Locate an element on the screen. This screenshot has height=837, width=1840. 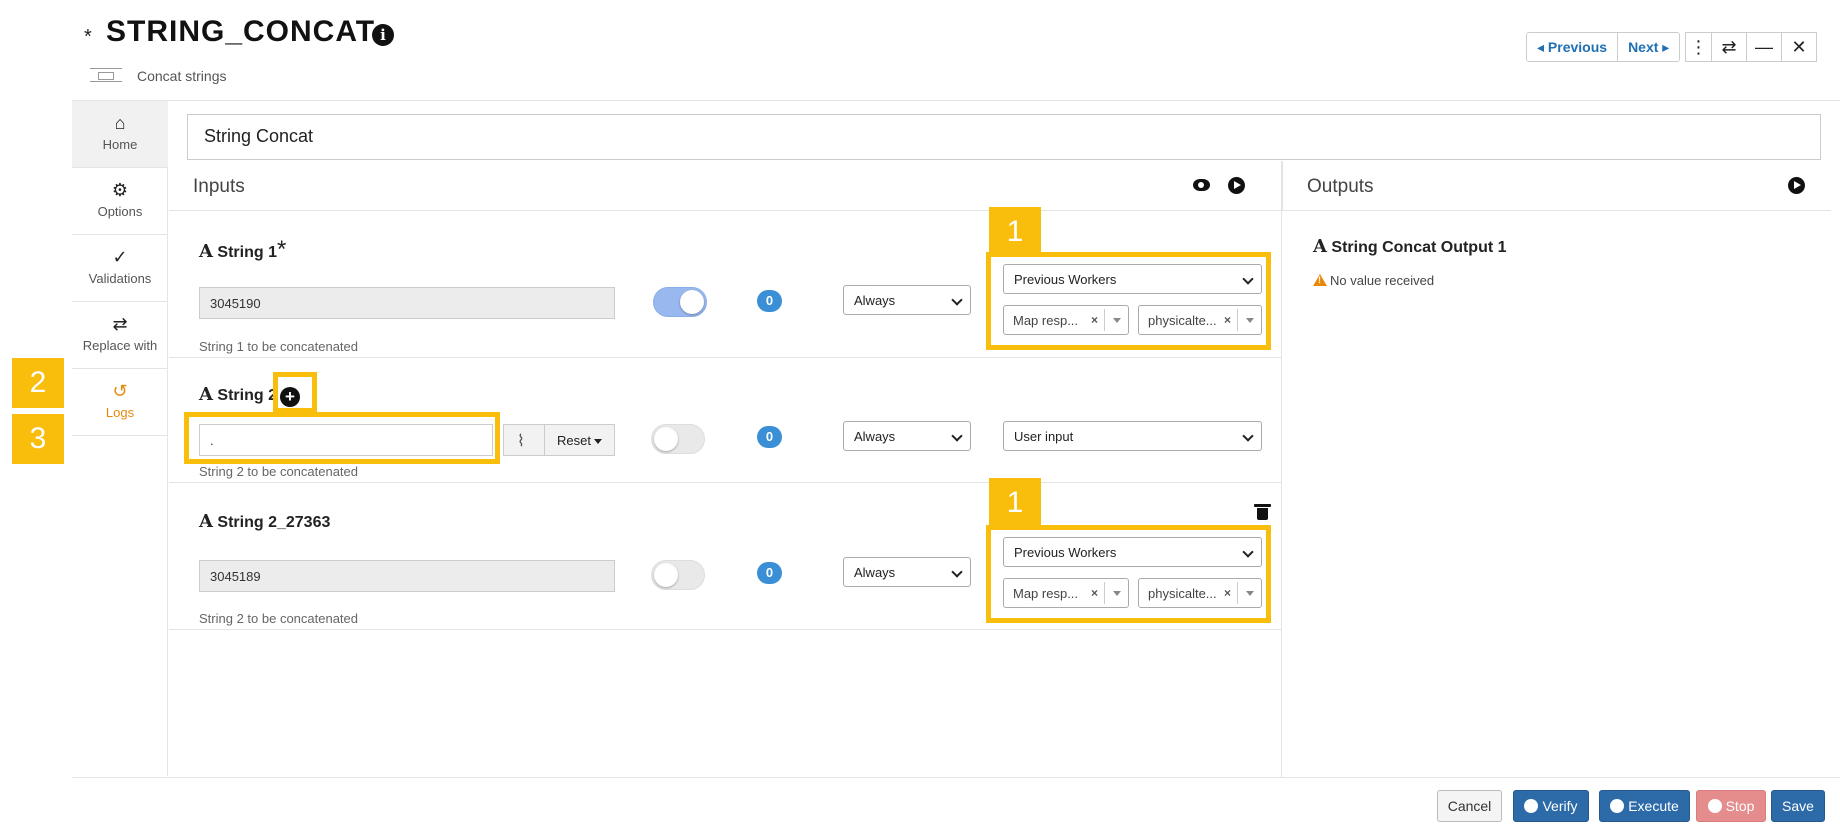
worker-name-input: String Concat is located at coordinates (1004, 137).